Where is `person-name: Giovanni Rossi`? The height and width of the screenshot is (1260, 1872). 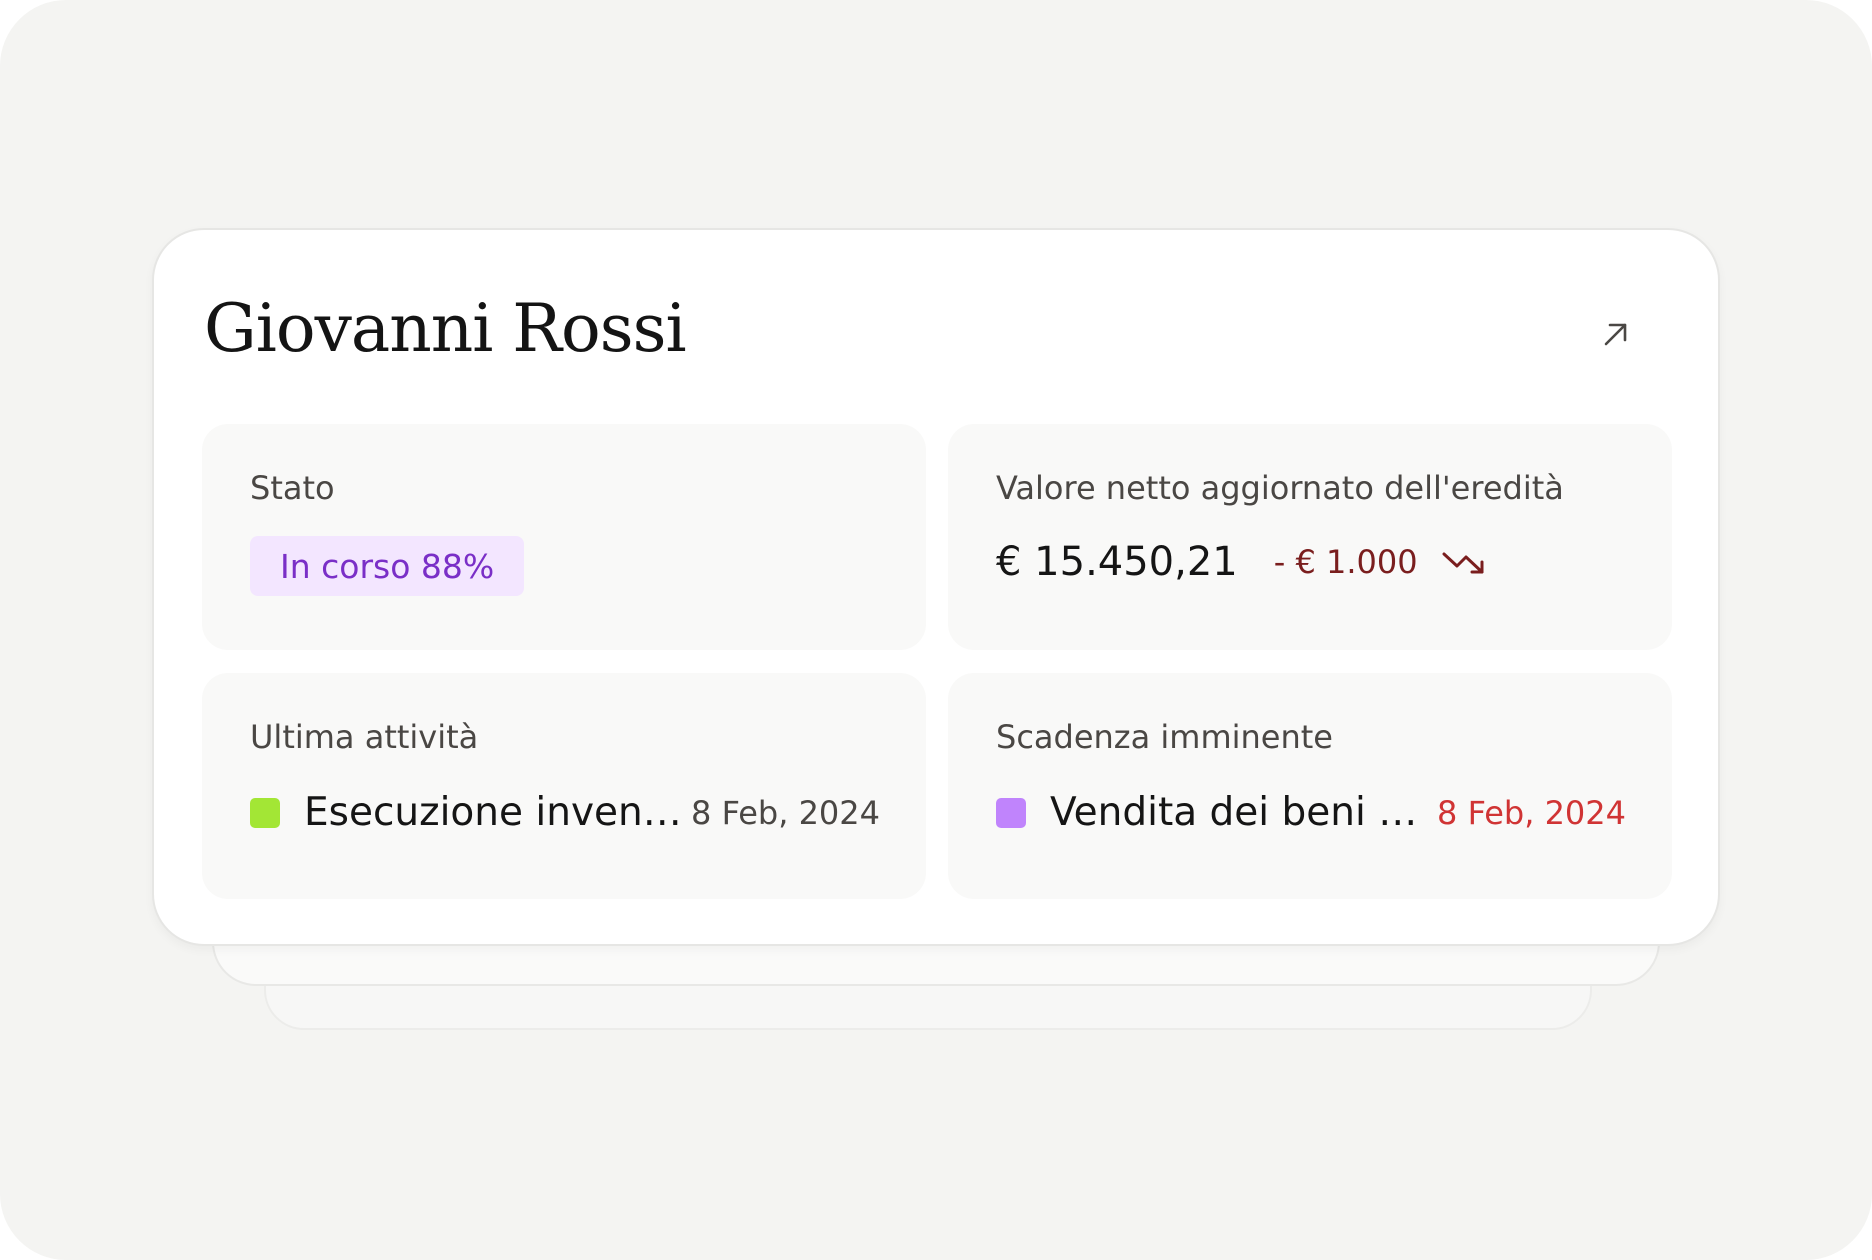 person-name: Giovanni Rossi is located at coordinates (445, 328).